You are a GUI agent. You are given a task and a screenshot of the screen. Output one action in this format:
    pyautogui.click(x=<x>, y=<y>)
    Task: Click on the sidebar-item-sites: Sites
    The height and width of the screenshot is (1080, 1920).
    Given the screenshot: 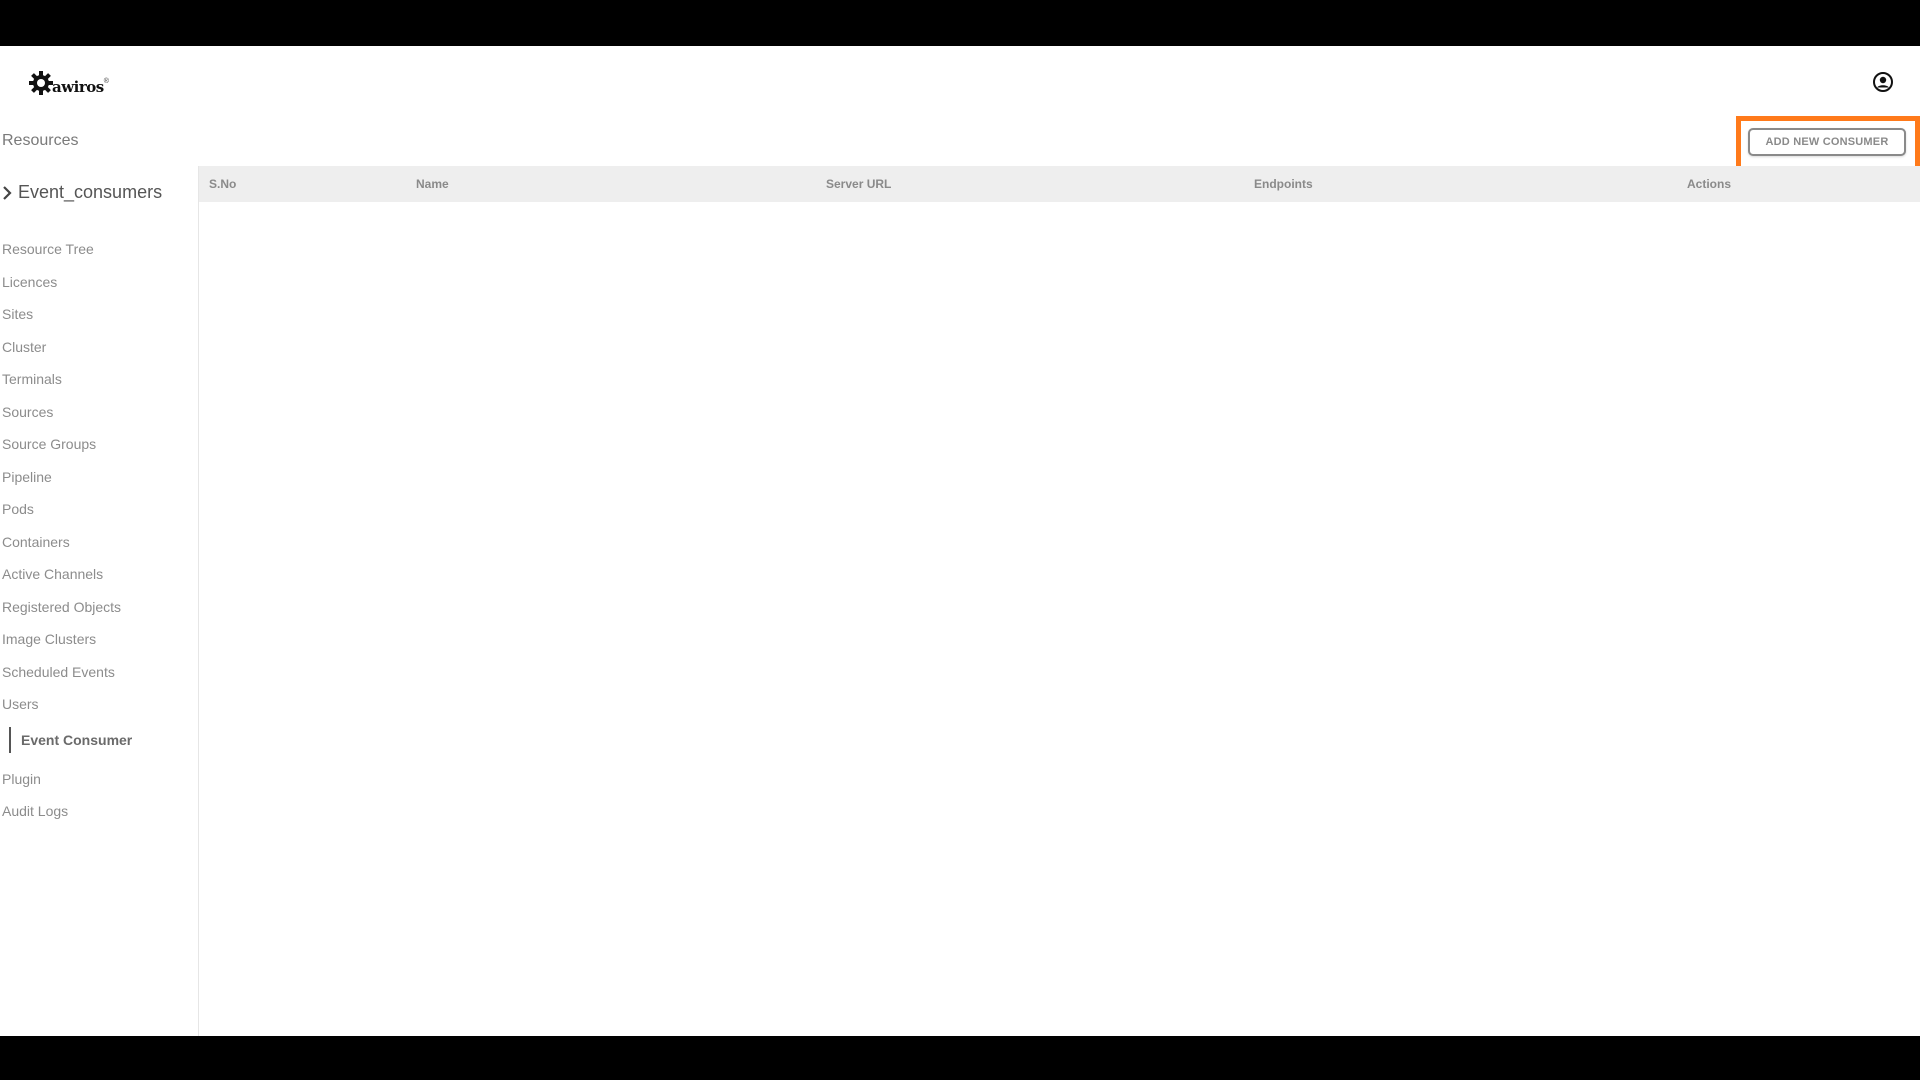 What is the action you would take?
    pyautogui.click(x=17, y=314)
    